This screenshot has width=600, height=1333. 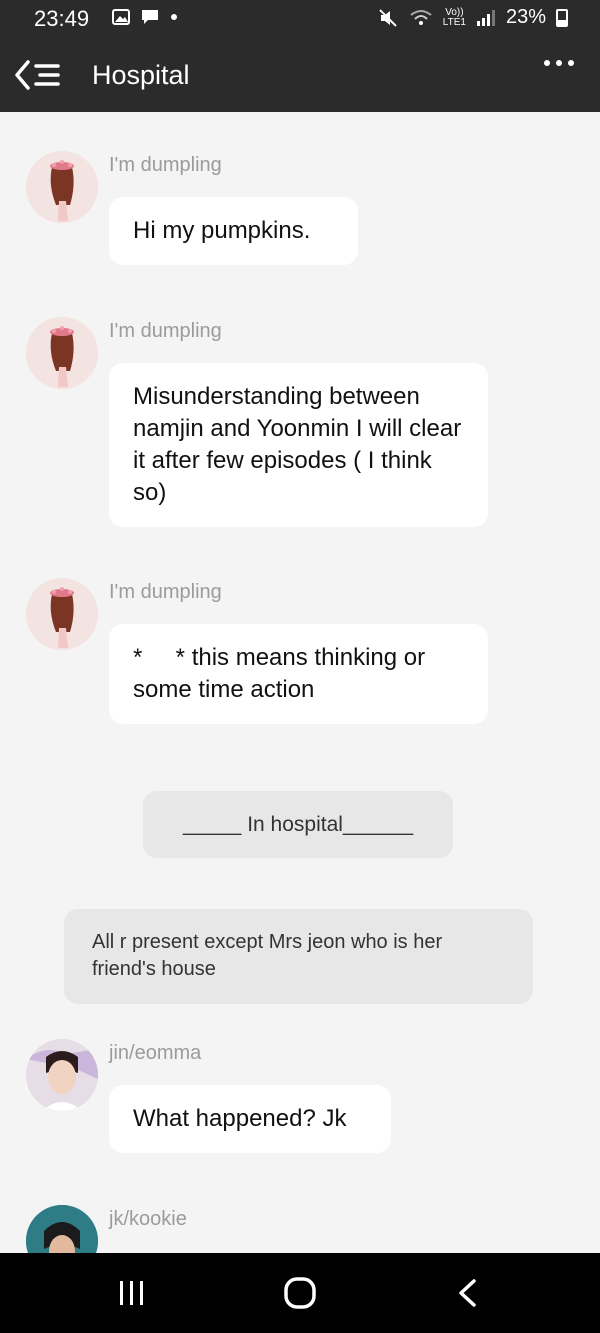 I want to click on back-list-icon, so click(x=38, y=75).